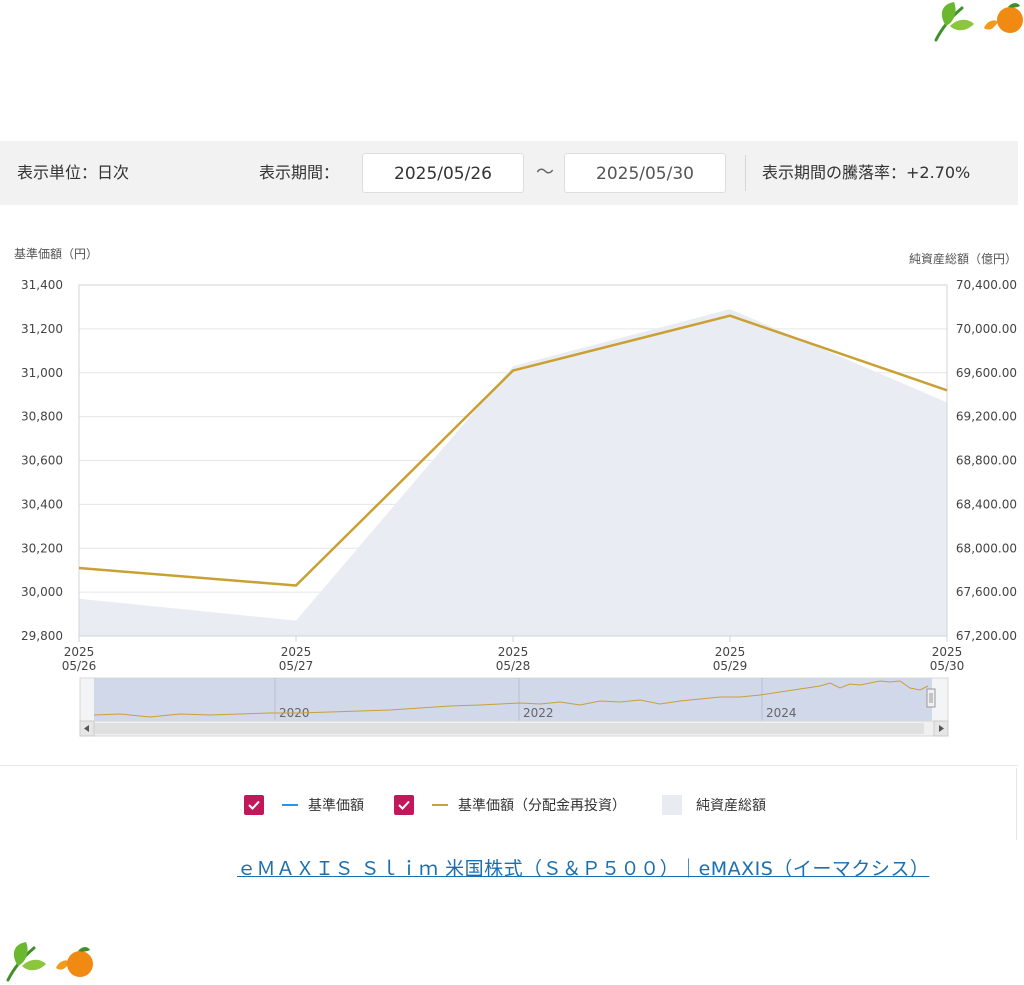  What do you see at coordinates (304, 805) in the screenshot?
I see `legend-item-nav: 基準価額` at bounding box center [304, 805].